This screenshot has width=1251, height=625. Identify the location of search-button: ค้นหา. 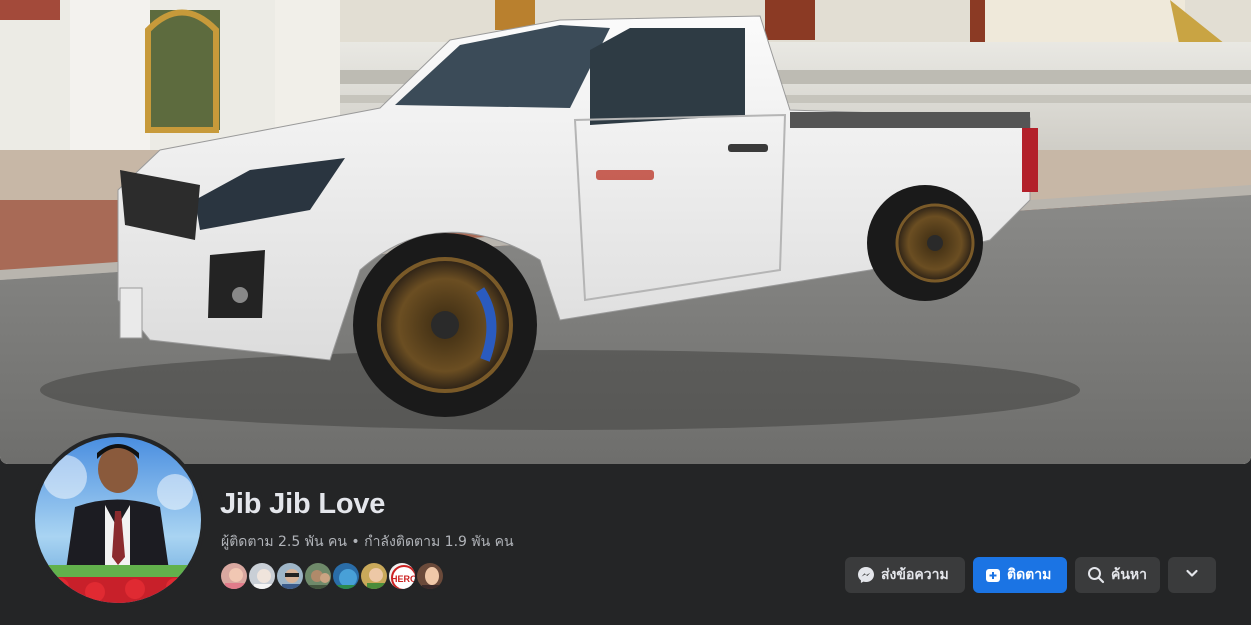
(1117, 575).